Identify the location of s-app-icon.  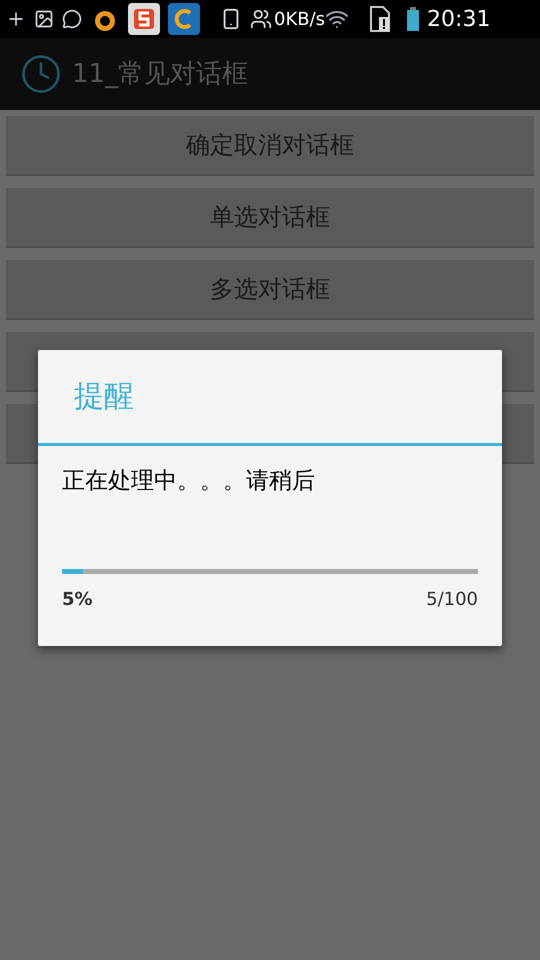
(144, 19).